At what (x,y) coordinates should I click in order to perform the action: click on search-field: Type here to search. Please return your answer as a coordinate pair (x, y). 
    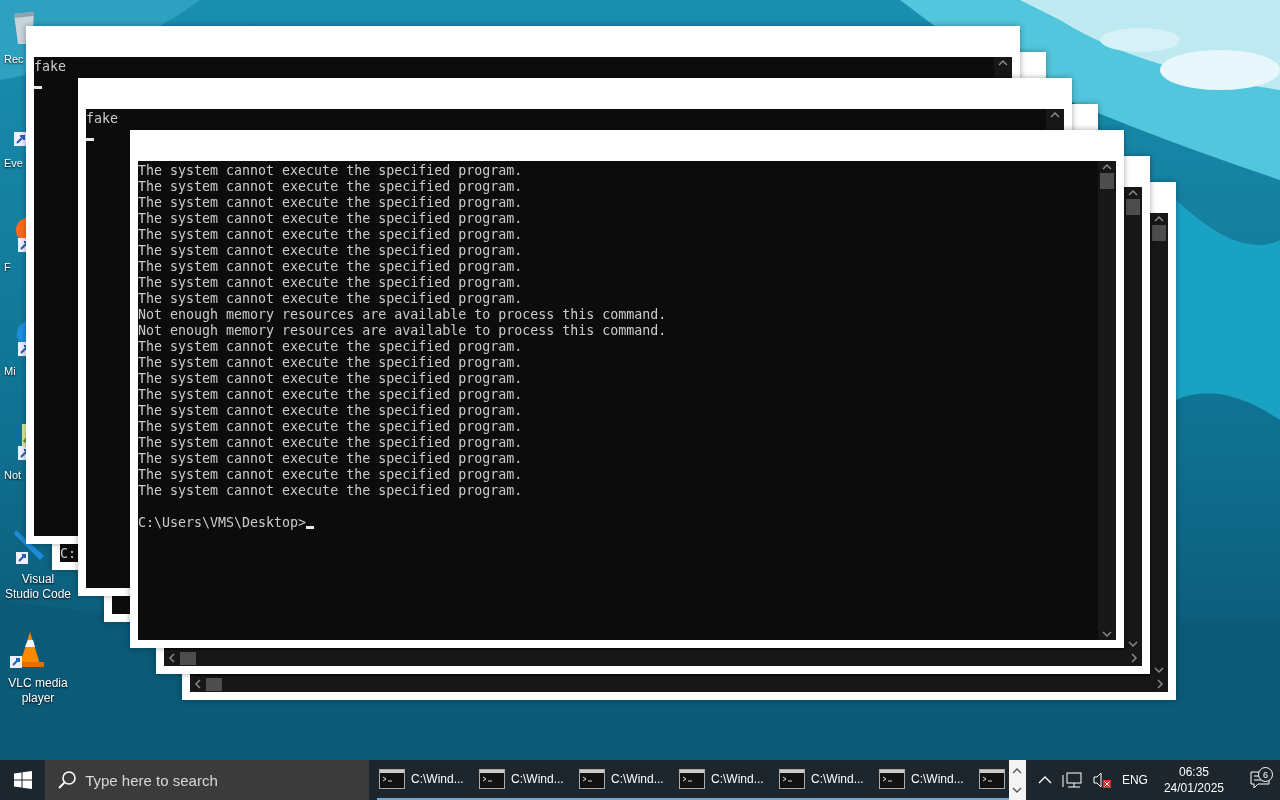
    Looking at the image, I should click on (207, 780).